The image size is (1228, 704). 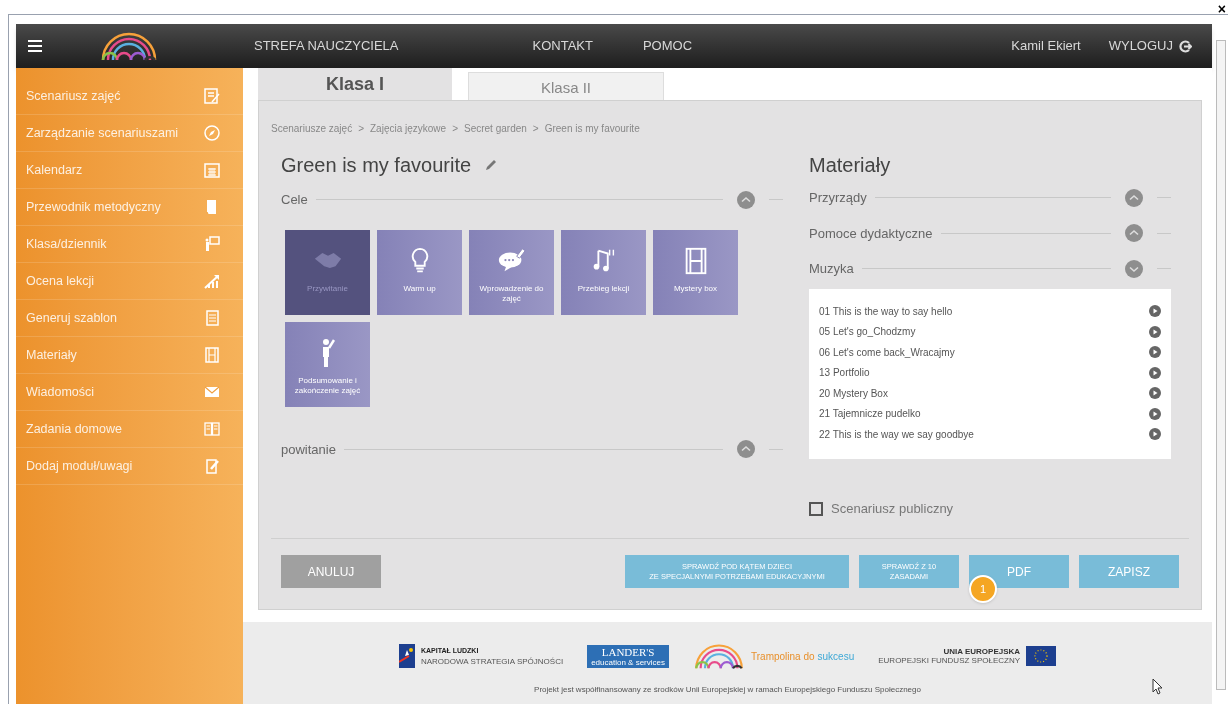 What do you see at coordinates (376, 165) in the screenshot?
I see `scenario-title: Green is my favourite` at bounding box center [376, 165].